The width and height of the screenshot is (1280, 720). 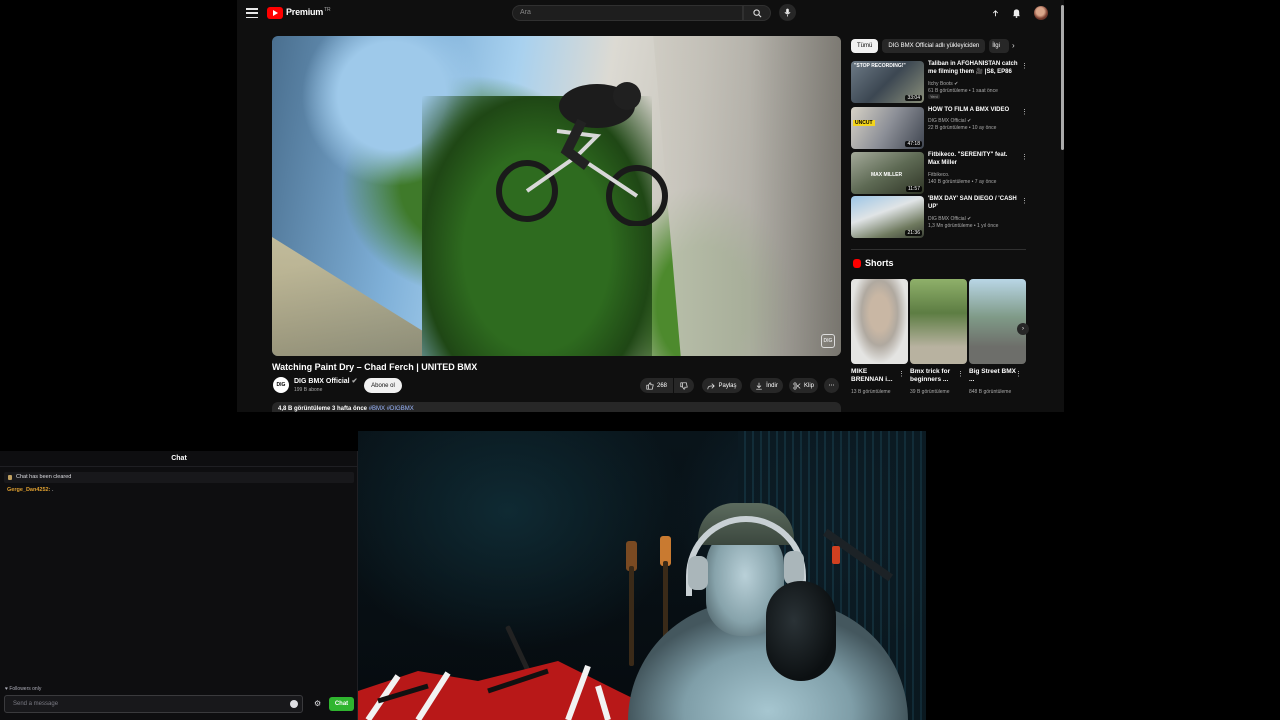 I want to click on video-thumbnail: MAX MILLER 11:57, so click(x=887, y=173).